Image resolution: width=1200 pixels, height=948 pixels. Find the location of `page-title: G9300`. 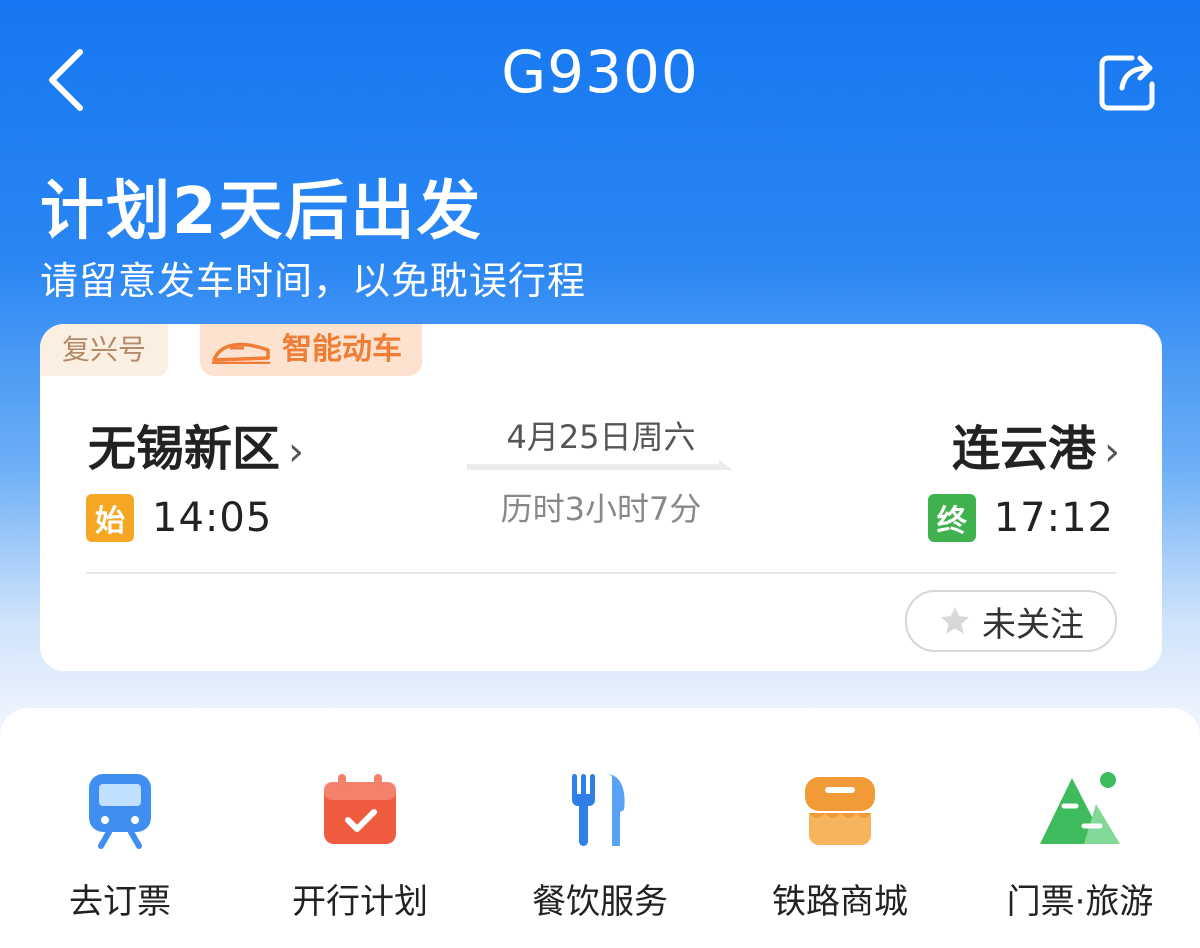

page-title: G9300 is located at coordinates (600, 72).